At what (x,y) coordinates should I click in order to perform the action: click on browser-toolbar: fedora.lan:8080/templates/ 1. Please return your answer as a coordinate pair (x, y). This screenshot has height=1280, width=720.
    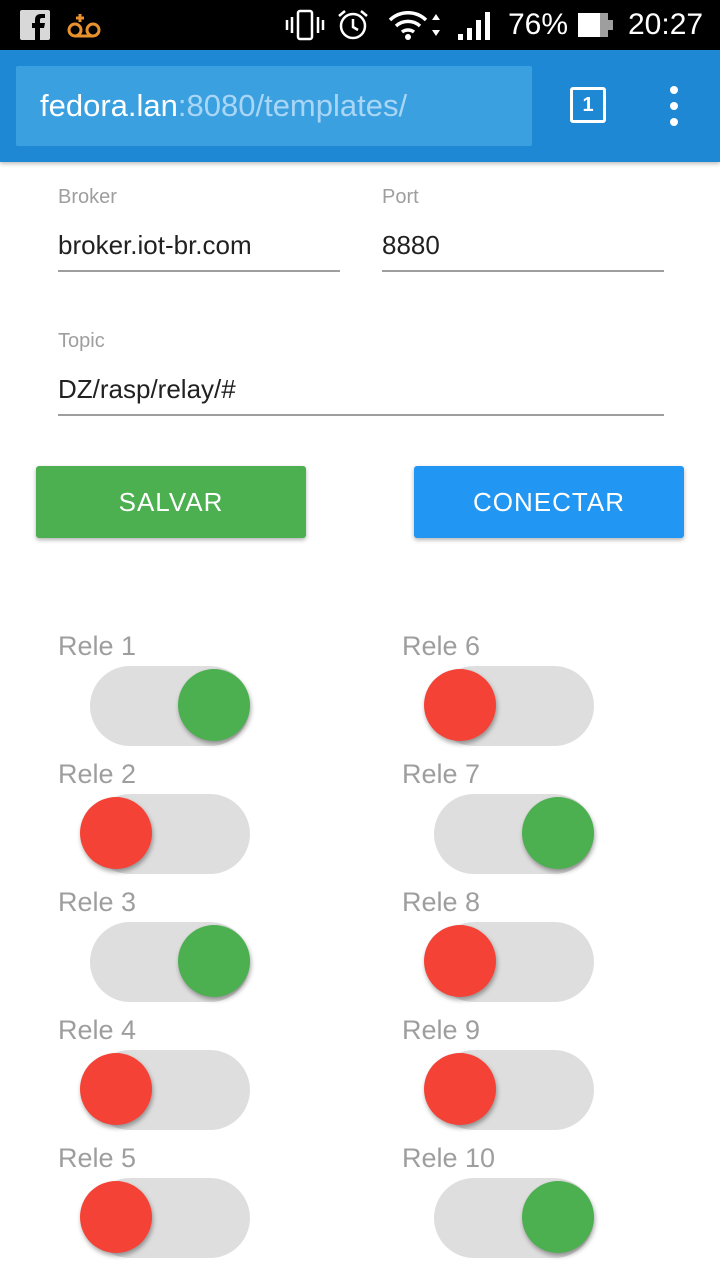
    Looking at the image, I should click on (360, 106).